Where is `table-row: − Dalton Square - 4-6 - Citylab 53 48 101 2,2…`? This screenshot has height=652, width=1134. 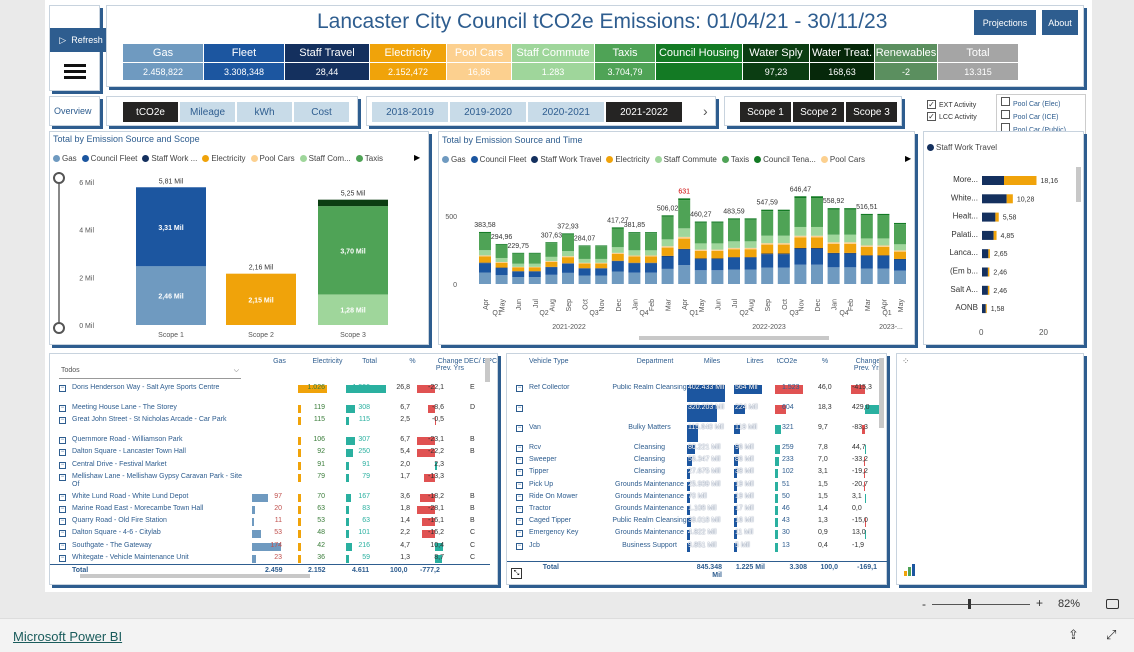
table-row: − Dalton Square - 4-6 - Citylab 53 48 101 2,2… is located at coordinates (270, 535).